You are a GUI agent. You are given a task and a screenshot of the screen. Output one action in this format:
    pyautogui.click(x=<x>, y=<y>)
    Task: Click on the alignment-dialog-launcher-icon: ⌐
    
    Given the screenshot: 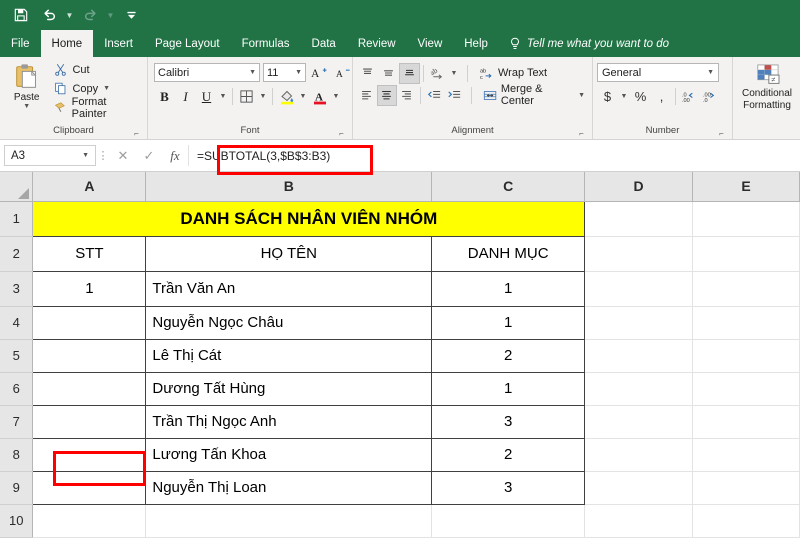 What is the action you would take?
    pyautogui.click(x=581, y=133)
    